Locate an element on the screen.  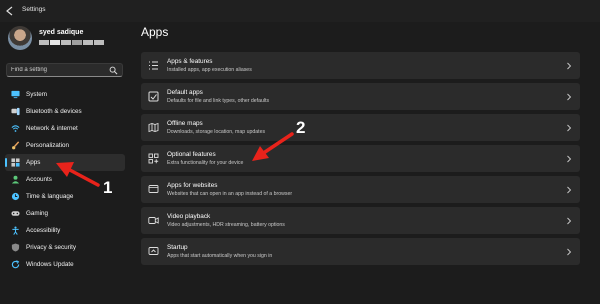
search-icon is located at coordinates (113, 70).